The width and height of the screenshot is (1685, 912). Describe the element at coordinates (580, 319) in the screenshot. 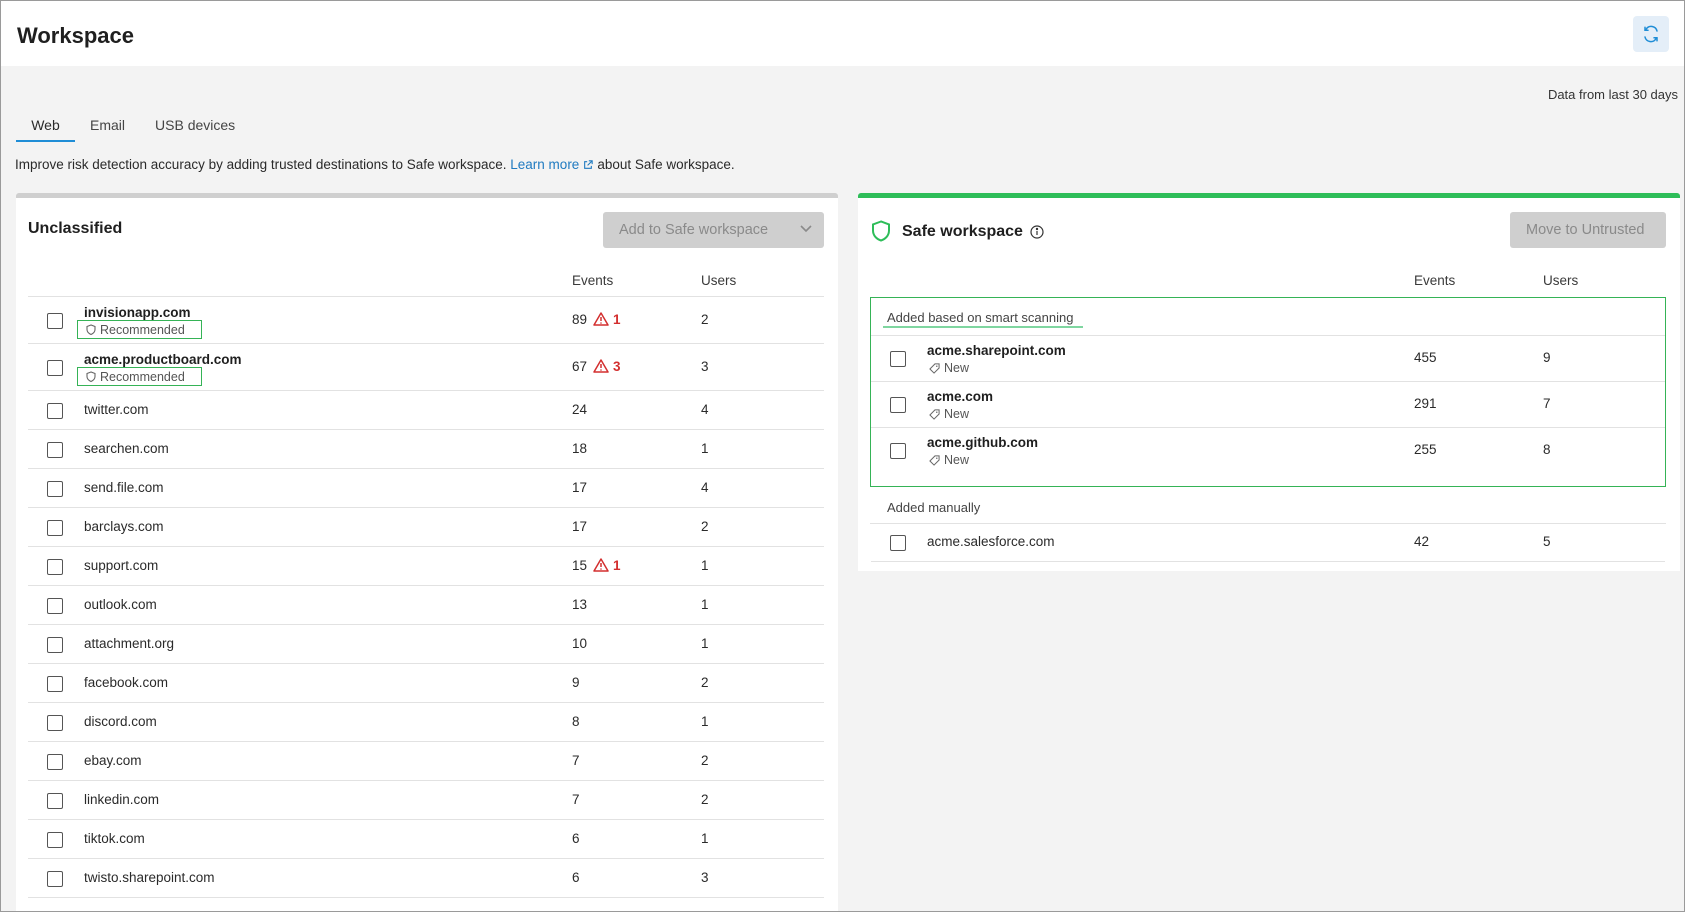

I see `events-value: 89` at that location.